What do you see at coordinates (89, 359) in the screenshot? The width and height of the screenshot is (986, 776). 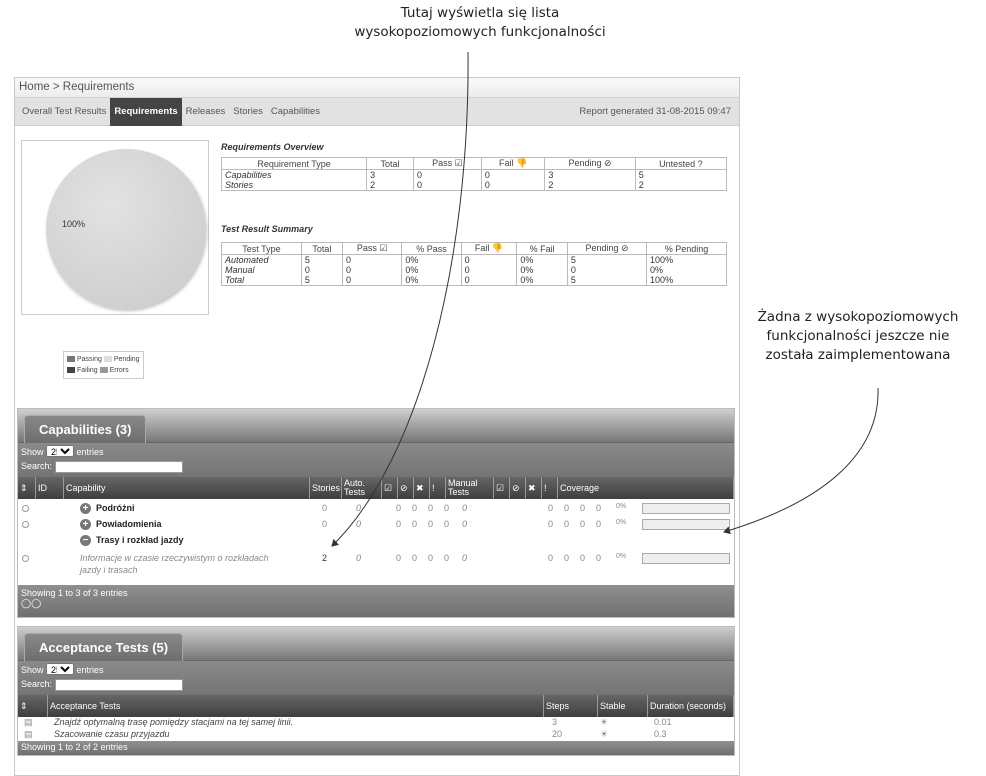 I see `legend-passing: Passing` at bounding box center [89, 359].